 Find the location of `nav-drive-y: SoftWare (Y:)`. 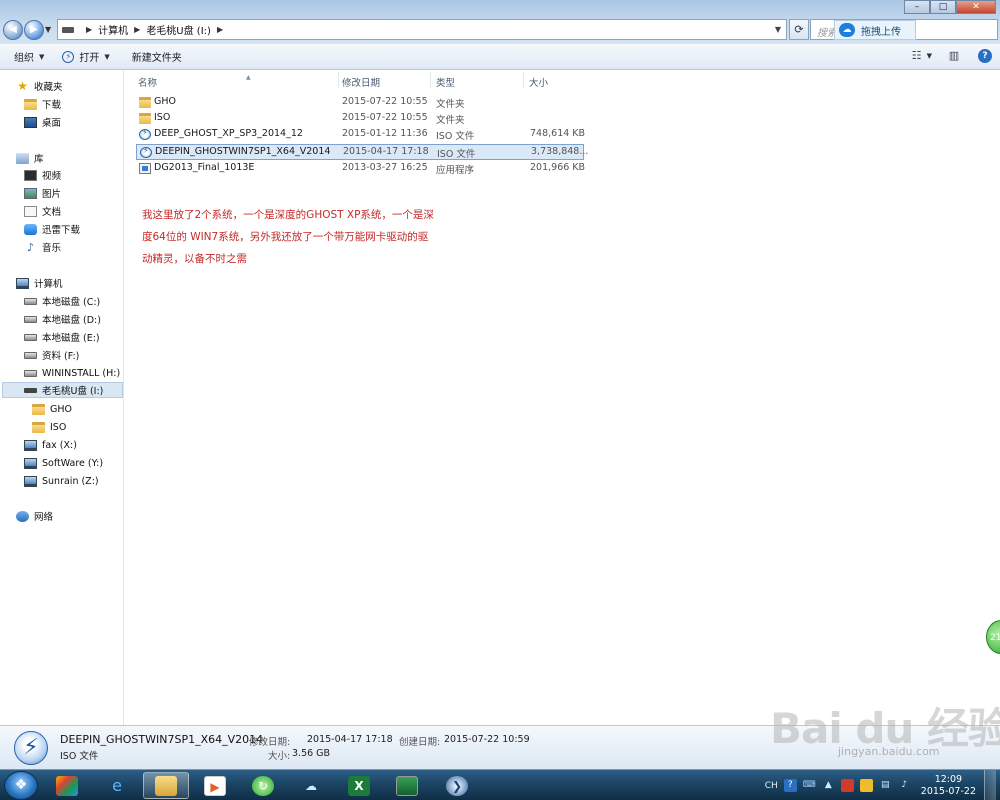

nav-drive-y: SoftWare (Y:) is located at coordinates (63, 463).